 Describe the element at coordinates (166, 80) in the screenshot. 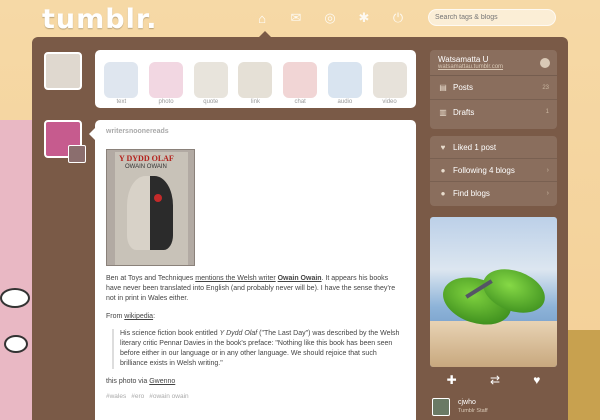

I see `photo-icon` at that location.